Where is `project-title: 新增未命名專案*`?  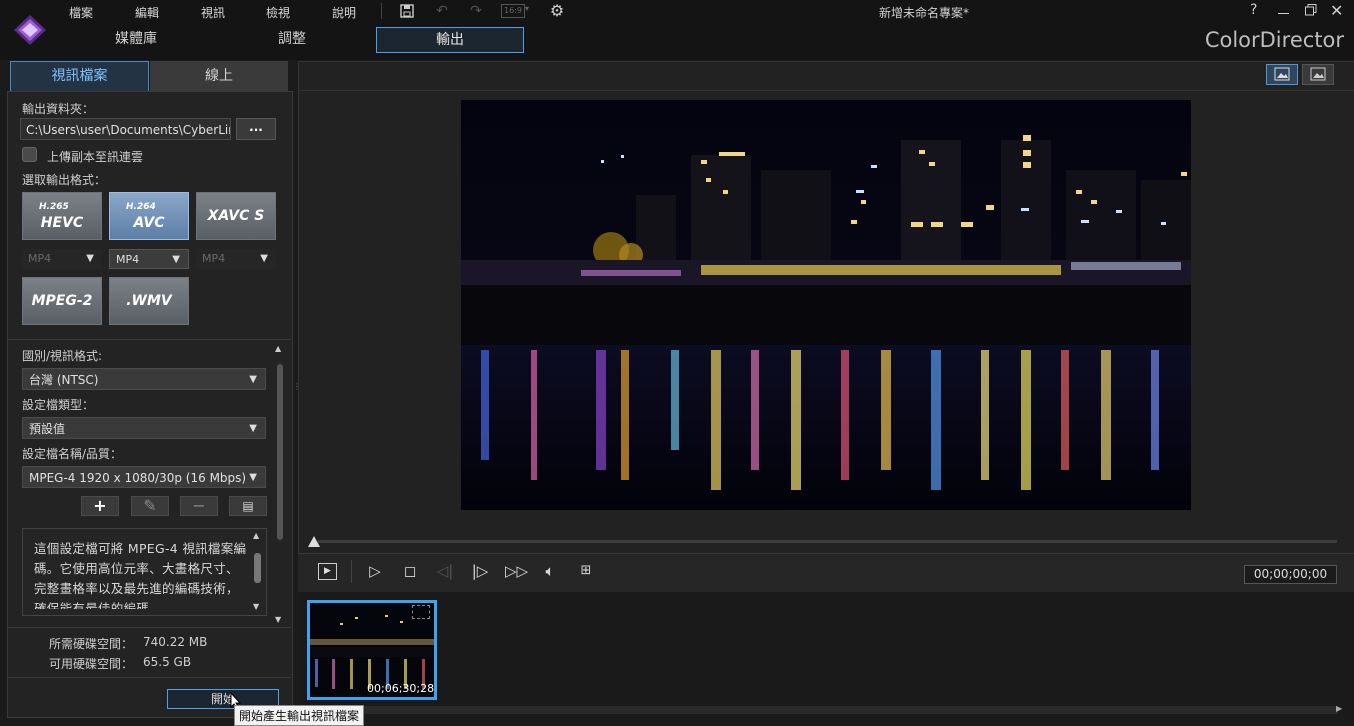 project-title: 新增未命名專案* is located at coordinates (924, 13).